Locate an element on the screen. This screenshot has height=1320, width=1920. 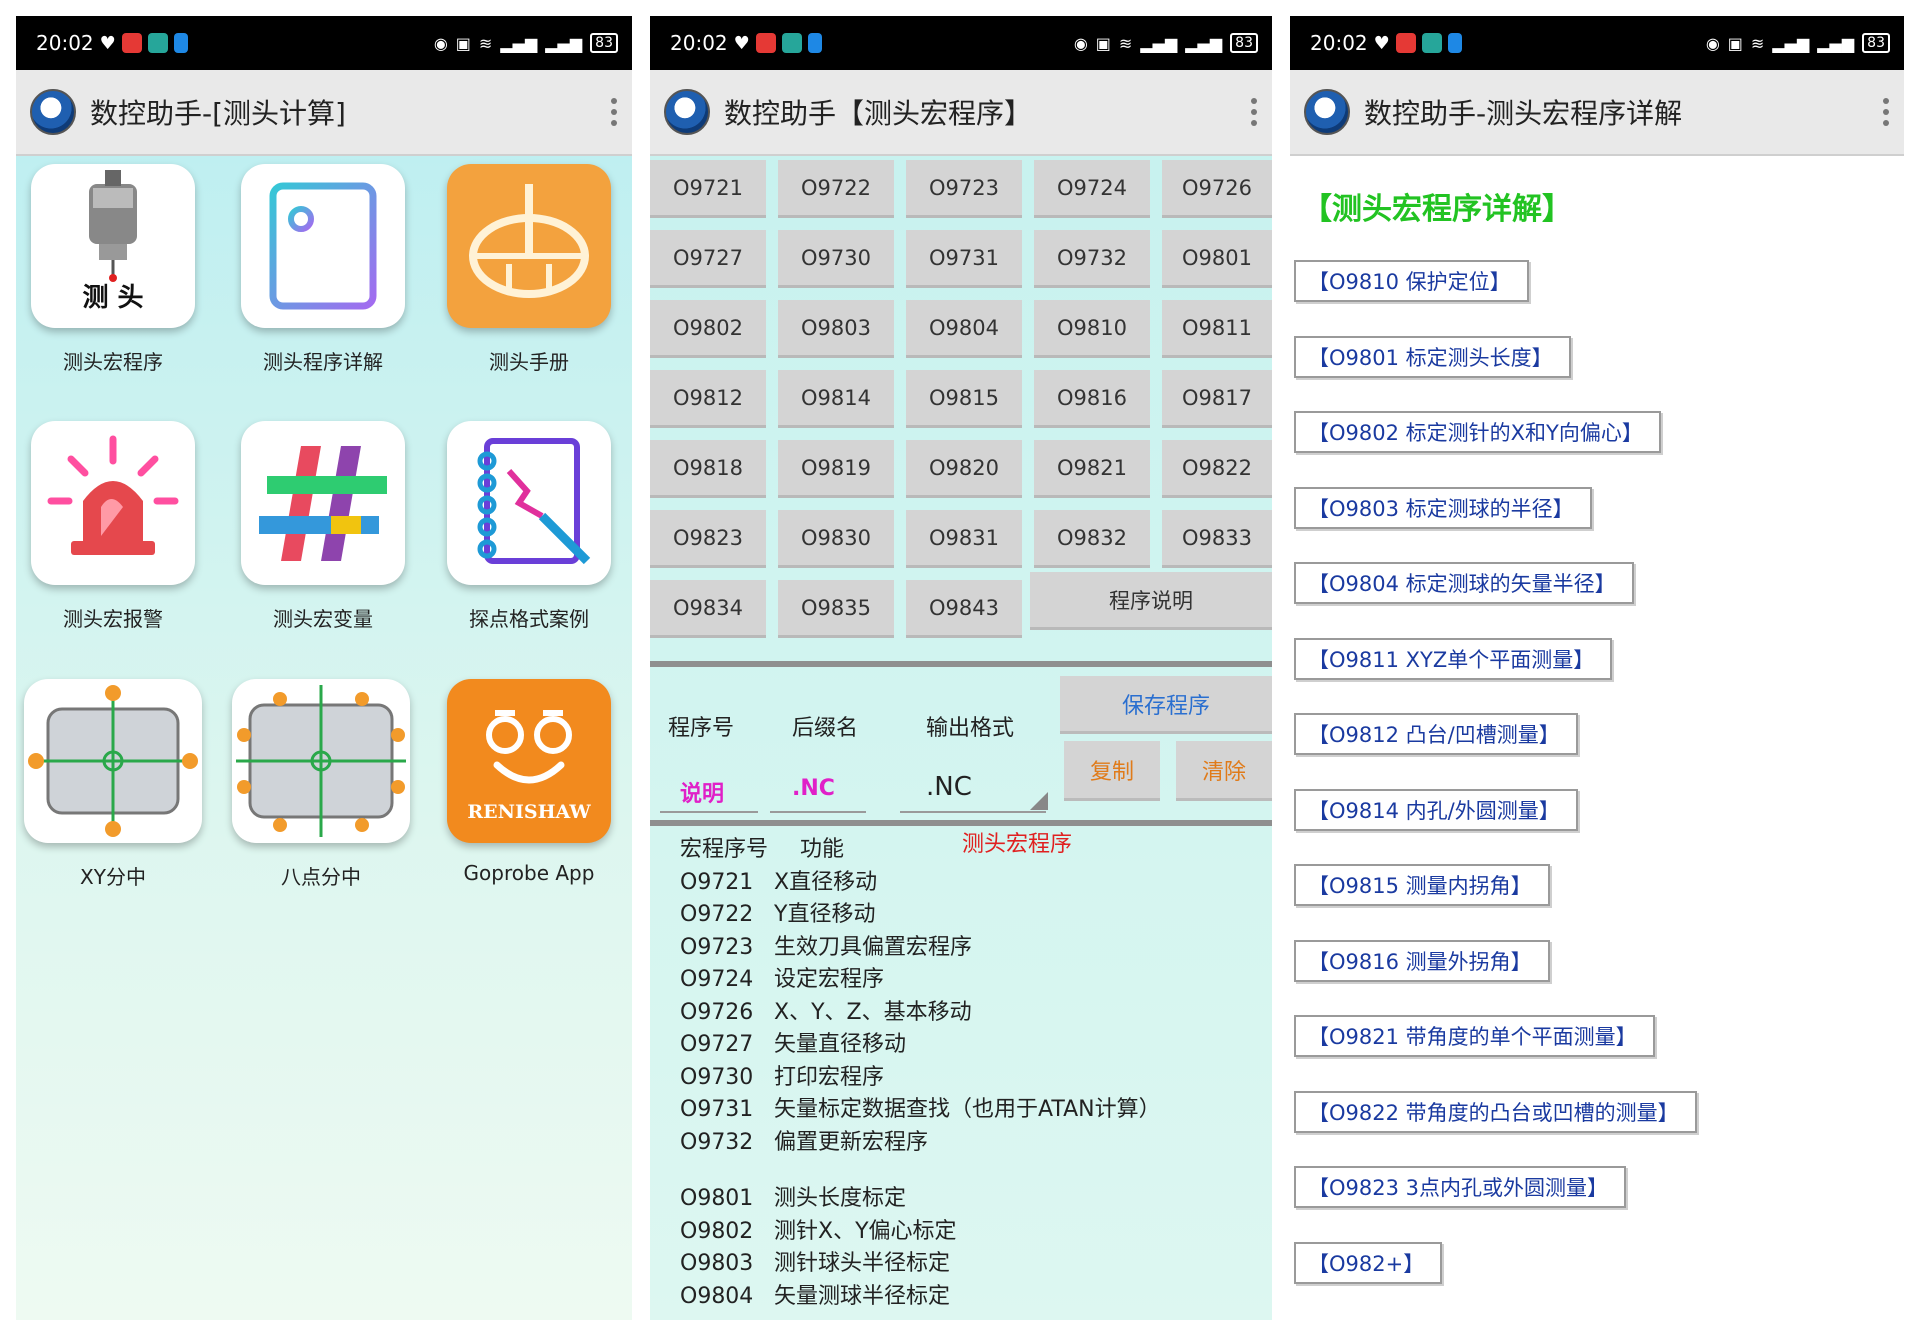
program-button: O9833 is located at coordinates (1217, 539).